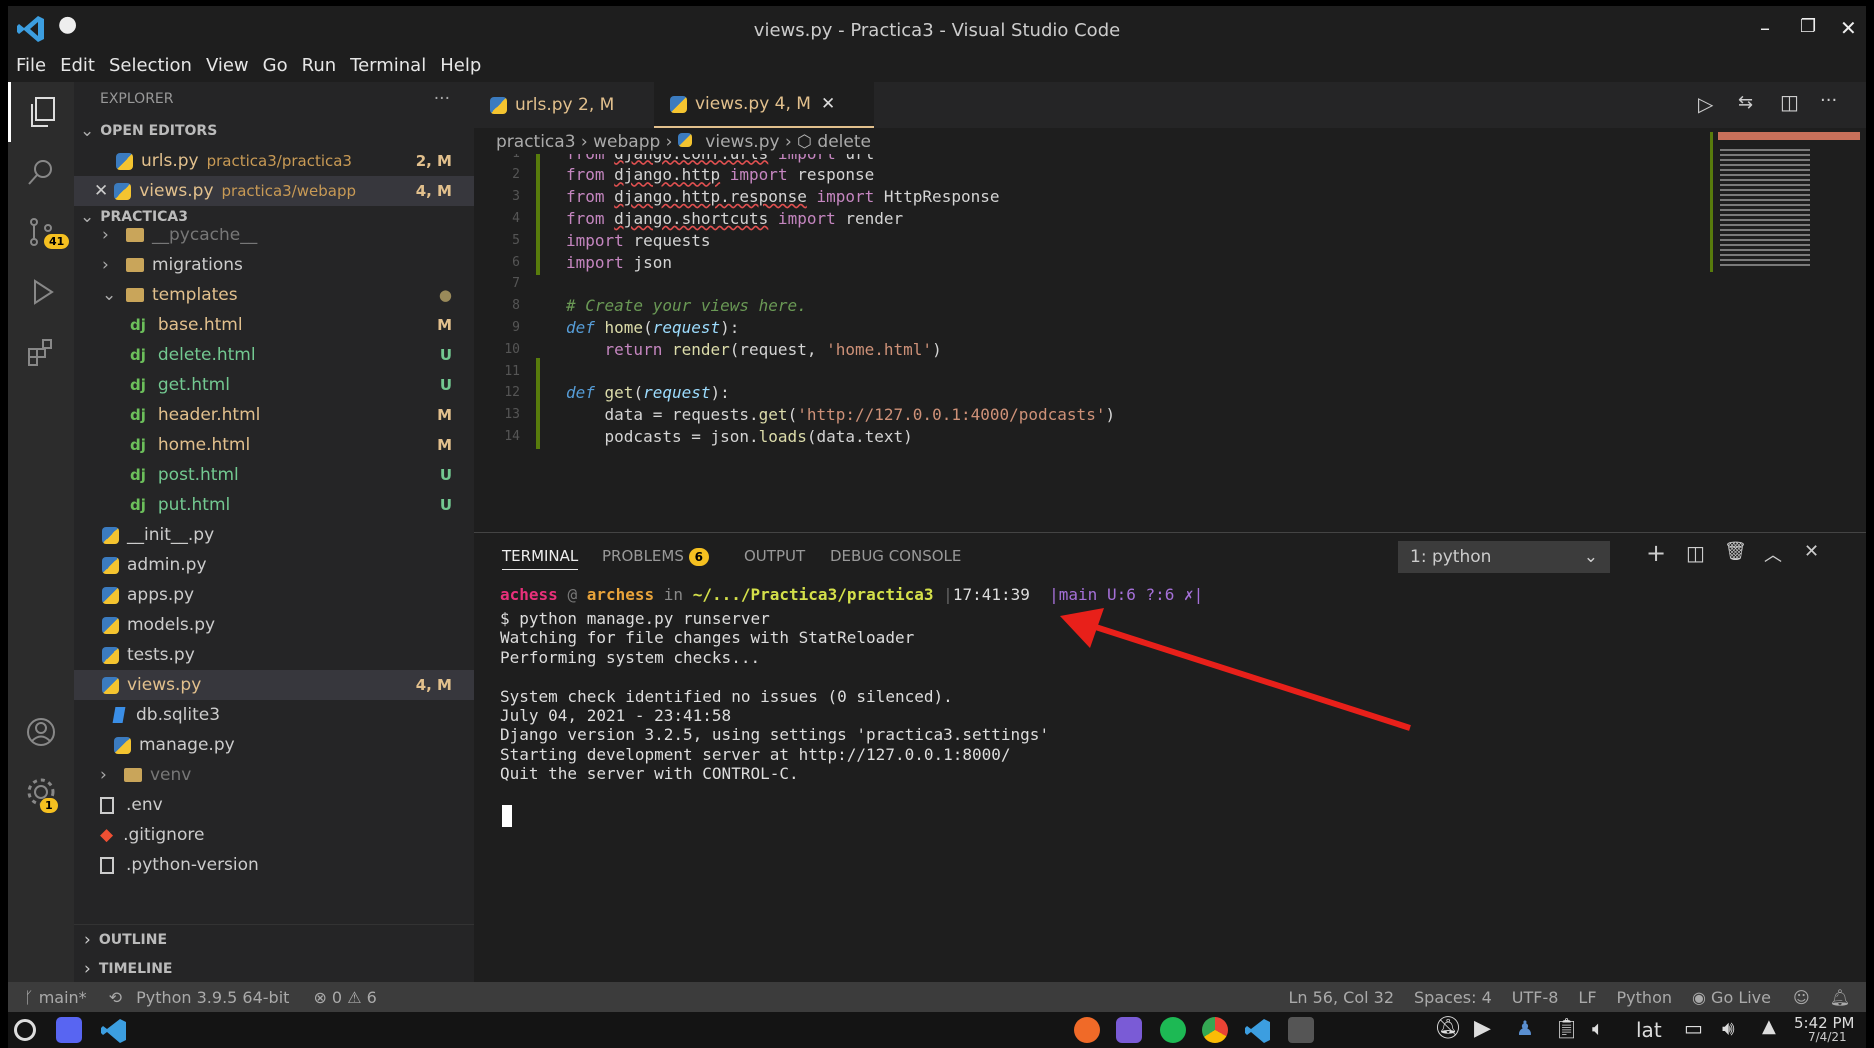  What do you see at coordinates (1731, 997) in the screenshot?
I see `go-live: ◉ Go Live` at bounding box center [1731, 997].